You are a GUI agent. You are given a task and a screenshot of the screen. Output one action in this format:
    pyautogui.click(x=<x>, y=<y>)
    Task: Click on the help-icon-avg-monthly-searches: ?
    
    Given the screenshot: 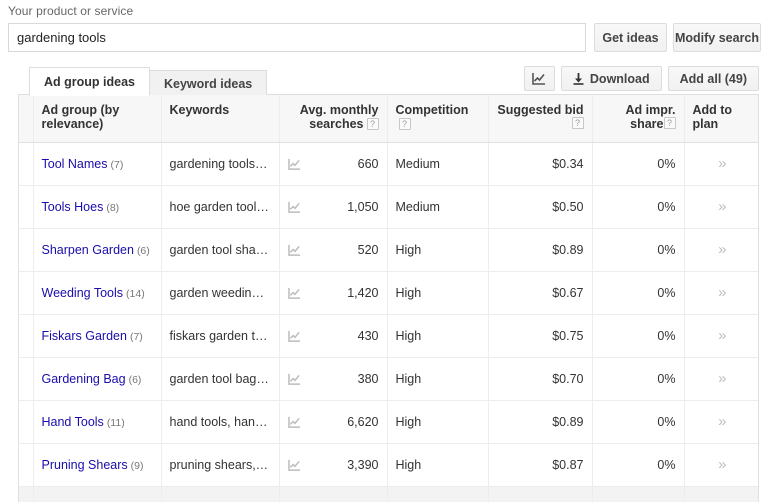 What is the action you would take?
    pyautogui.click(x=372, y=124)
    